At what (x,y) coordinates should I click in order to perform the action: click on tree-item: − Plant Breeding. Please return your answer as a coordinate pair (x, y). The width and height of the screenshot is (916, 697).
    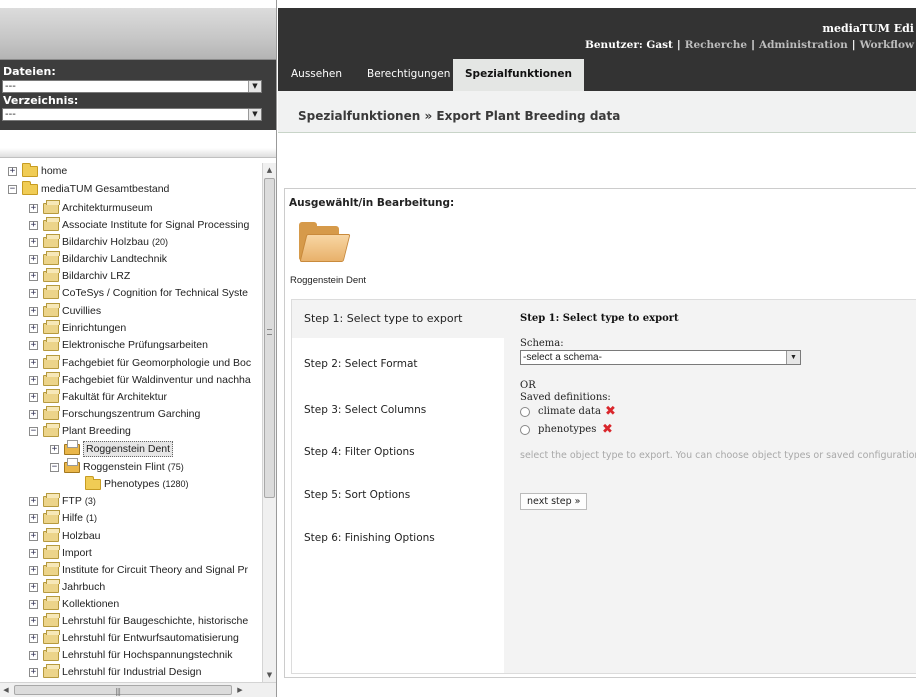
    Looking at the image, I should click on (131, 431).